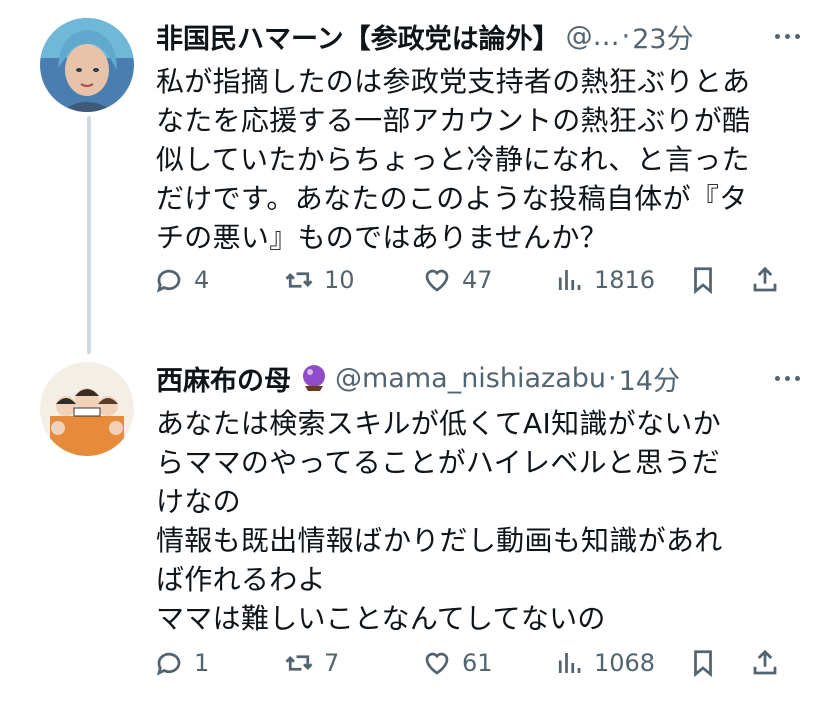  Describe the element at coordinates (625, 280) in the screenshot. I see `view-count: 1816` at that location.